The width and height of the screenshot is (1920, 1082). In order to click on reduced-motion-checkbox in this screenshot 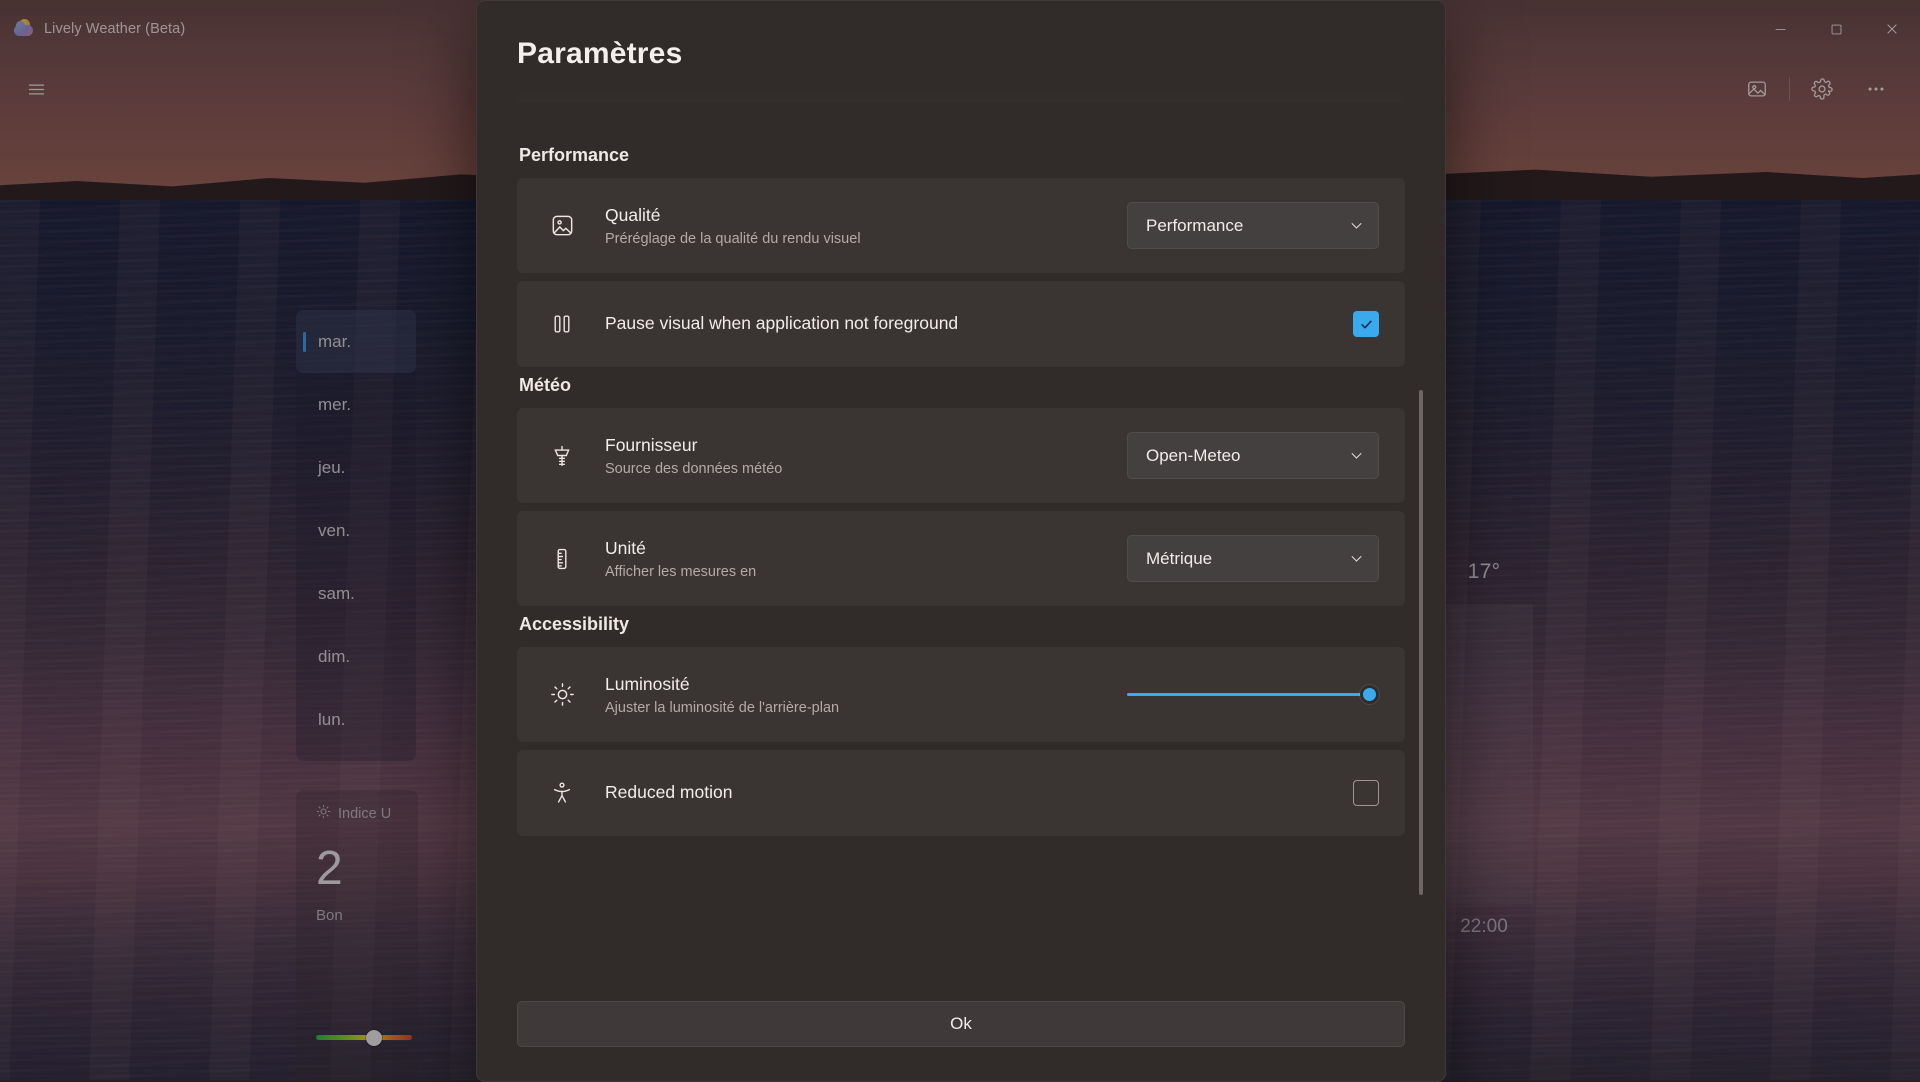, I will do `click(1366, 793)`.